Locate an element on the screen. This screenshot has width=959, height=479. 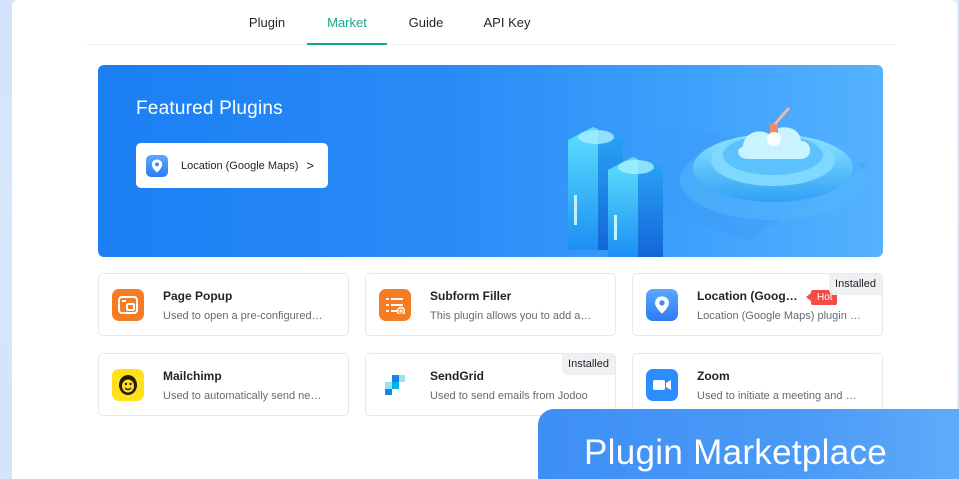
sendgrid-icon is located at coordinates (395, 385).